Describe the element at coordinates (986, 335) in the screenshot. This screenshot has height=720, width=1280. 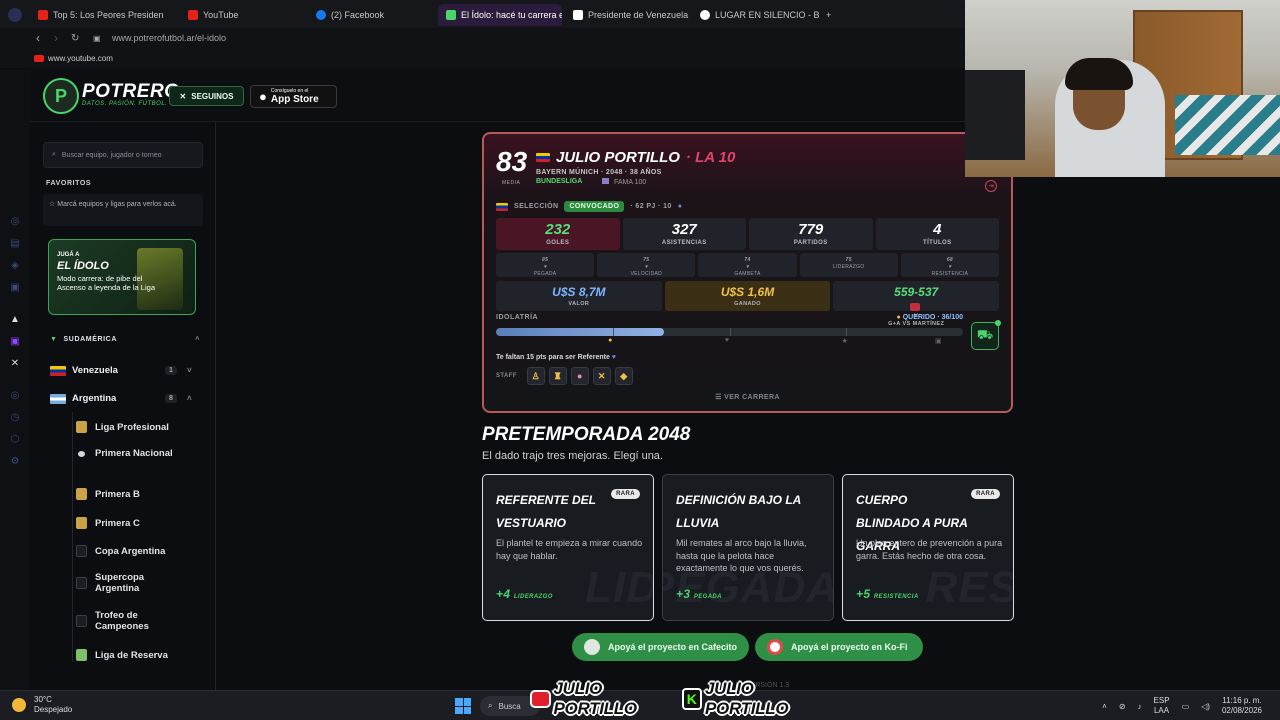
I see `shop-button: ⛟` at that location.